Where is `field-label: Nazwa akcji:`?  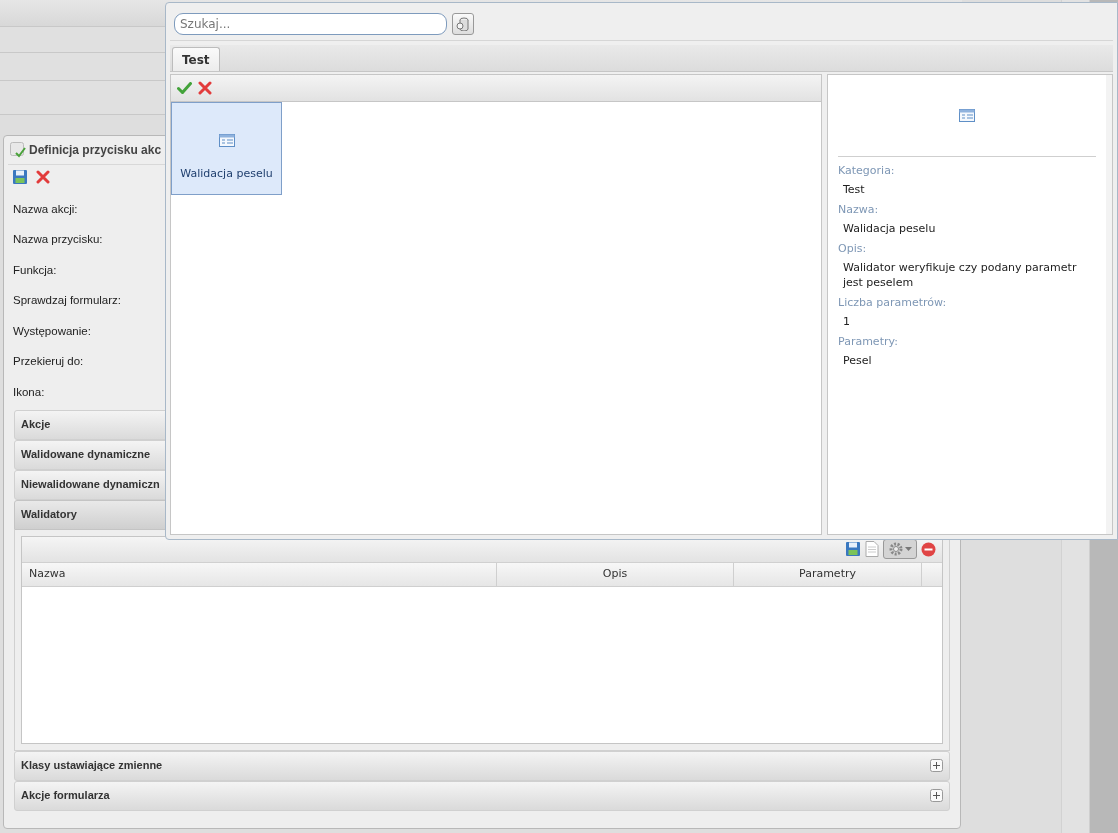 field-label: Nazwa akcji: is located at coordinates (45, 209).